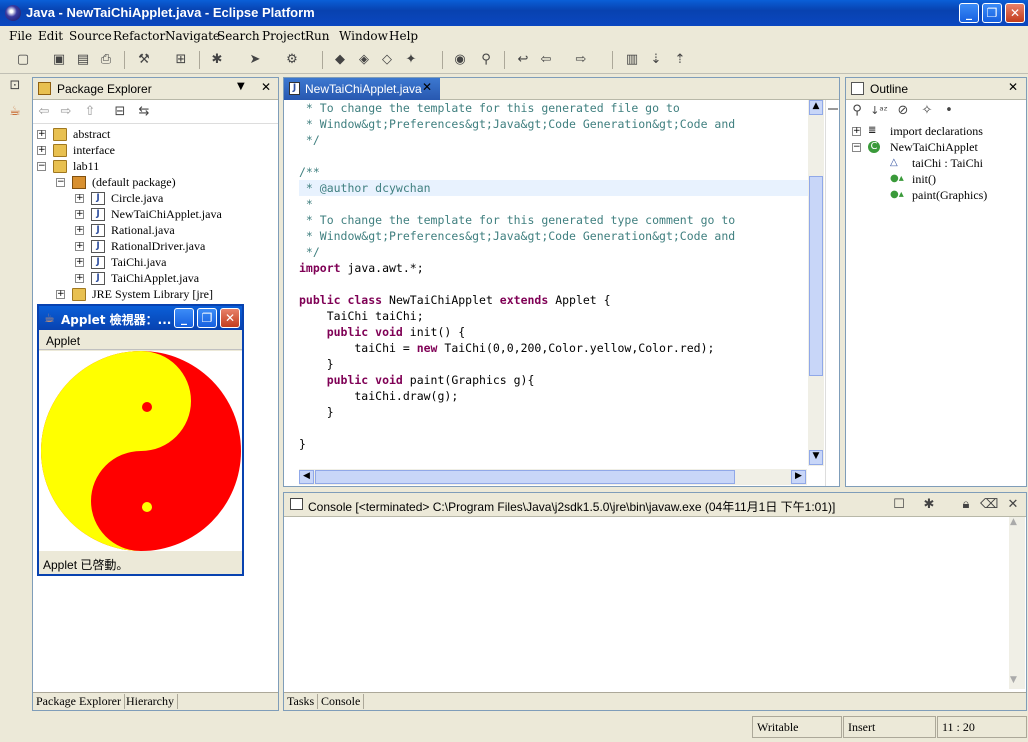  Describe the element at coordinates (86, 565) in the screenshot. I see `applet-status: Applet 已啓動。` at that location.